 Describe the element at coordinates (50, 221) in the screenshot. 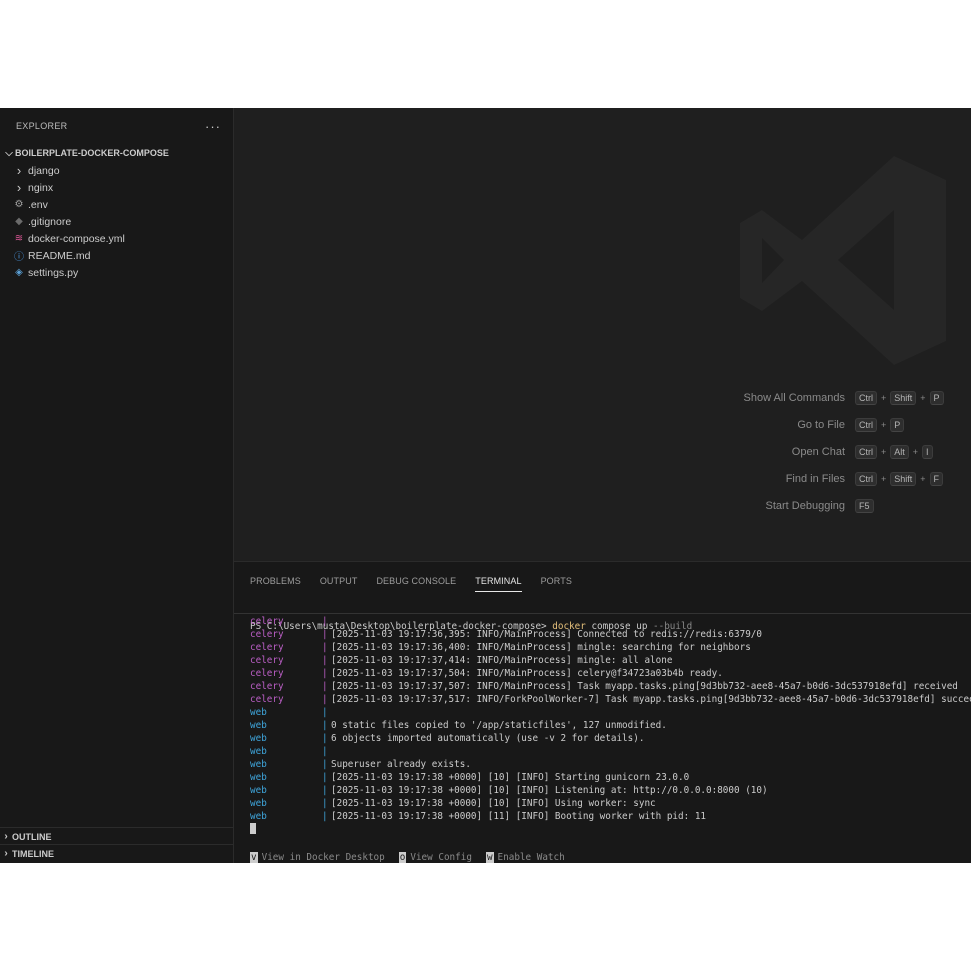

I see `tree-item-label: .gitignore` at that location.